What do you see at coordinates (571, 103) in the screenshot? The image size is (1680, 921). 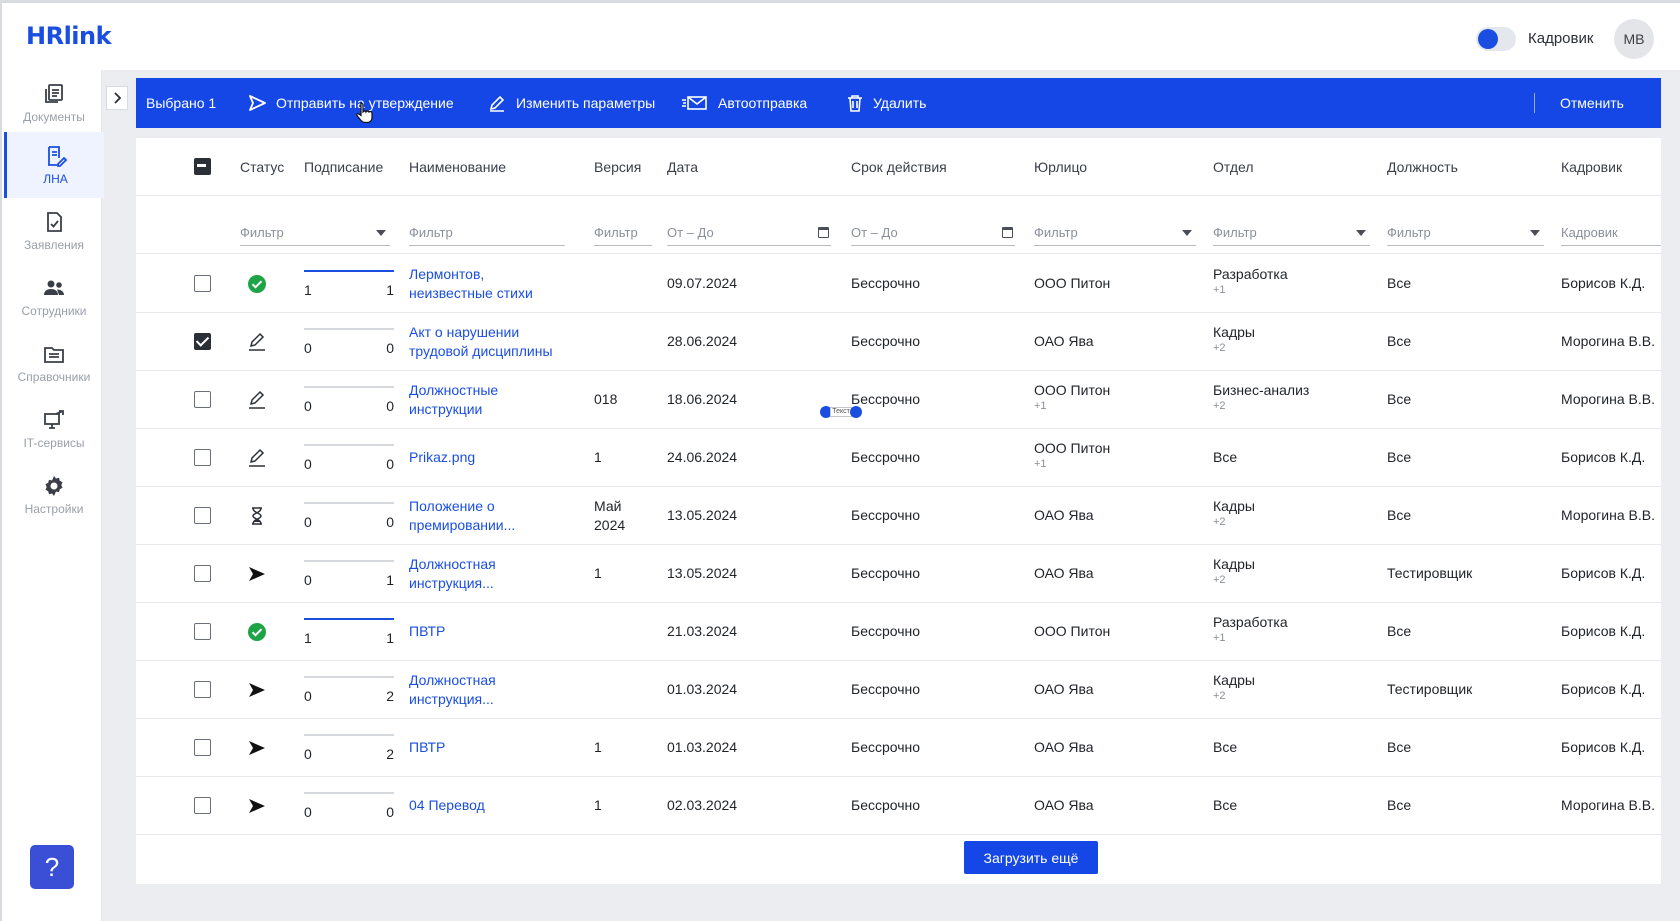 I see `edit-parameters-button: Изменить параметры` at bounding box center [571, 103].